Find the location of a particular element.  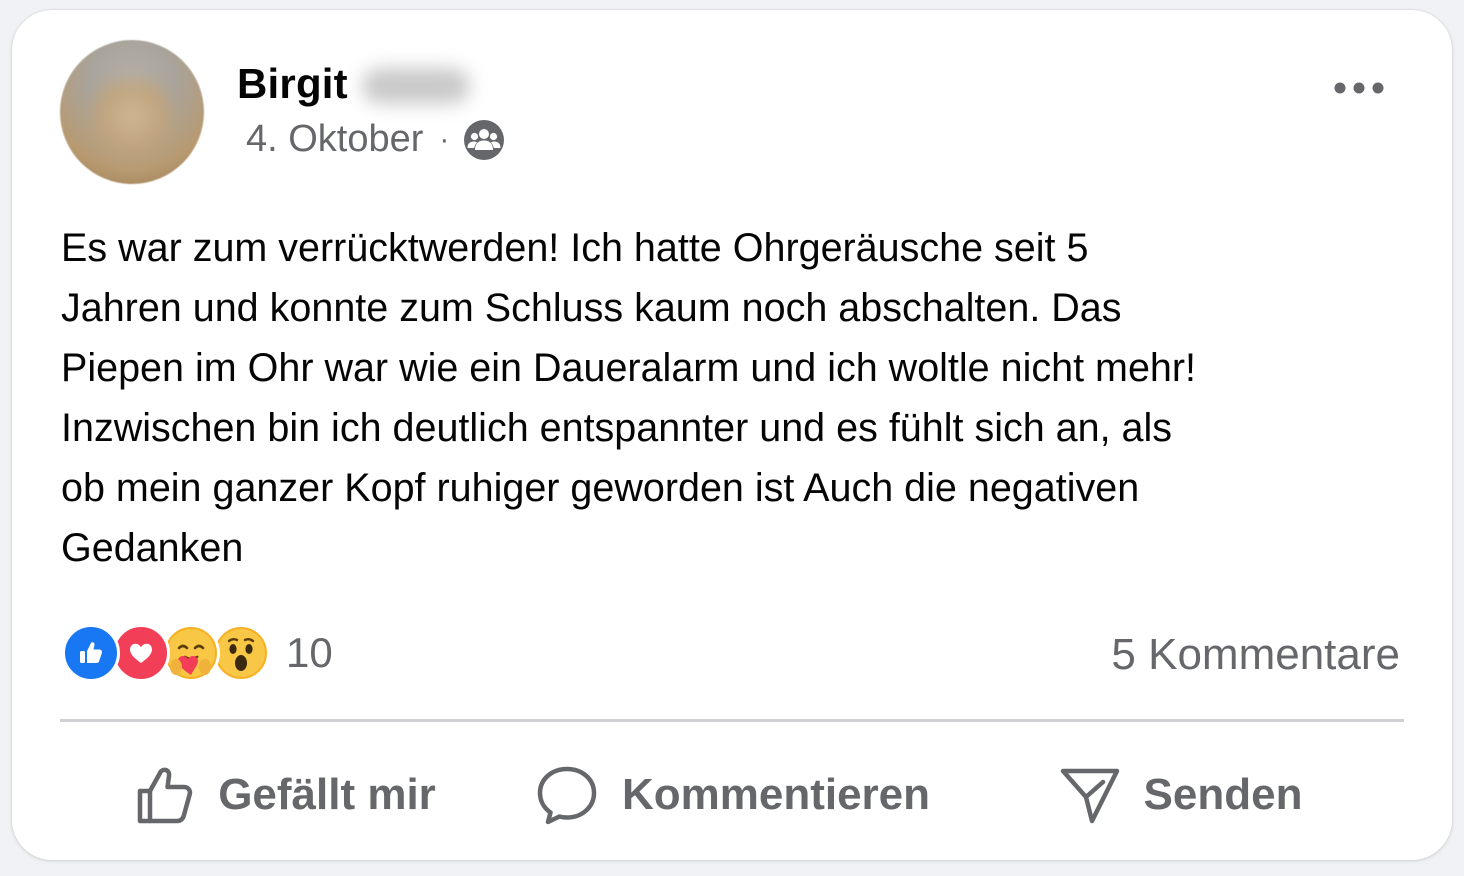

more-options-icon is located at coordinates (1359, 88).